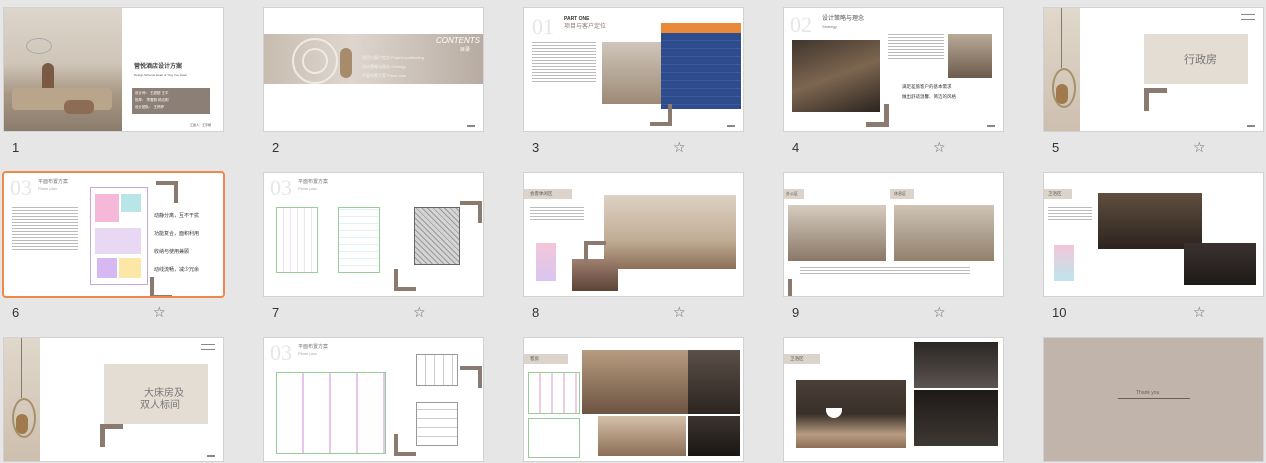 This screenshot has width=1266, height=463. What do you see at coordinates (276, 147) in the screenshot?
I see `slide-number: 2` at bounding box center [276, 147].